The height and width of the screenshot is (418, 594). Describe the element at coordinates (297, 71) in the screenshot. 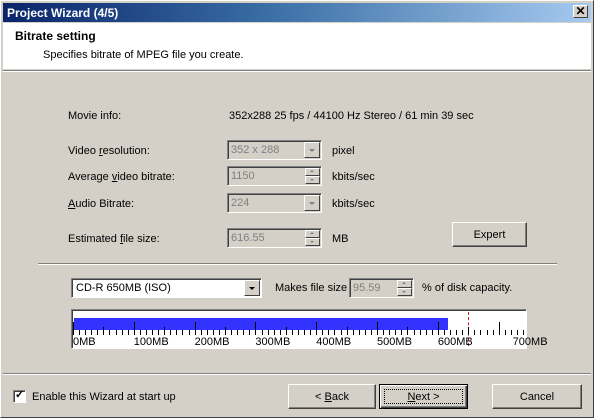

I see `header-divider` at that location.